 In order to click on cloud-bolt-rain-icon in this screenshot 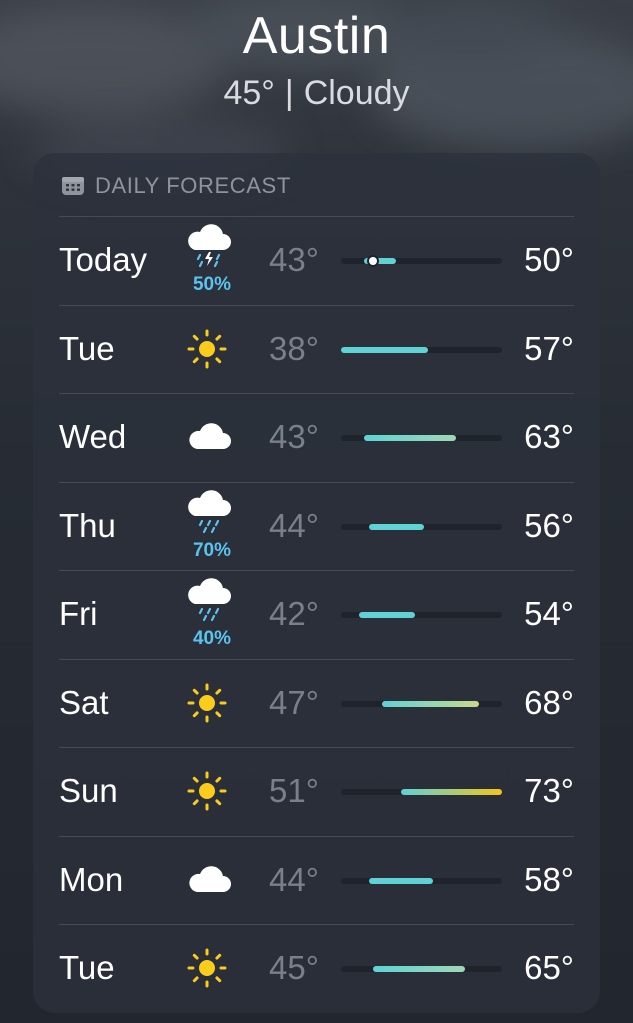, I will do `click(209, 249)`.